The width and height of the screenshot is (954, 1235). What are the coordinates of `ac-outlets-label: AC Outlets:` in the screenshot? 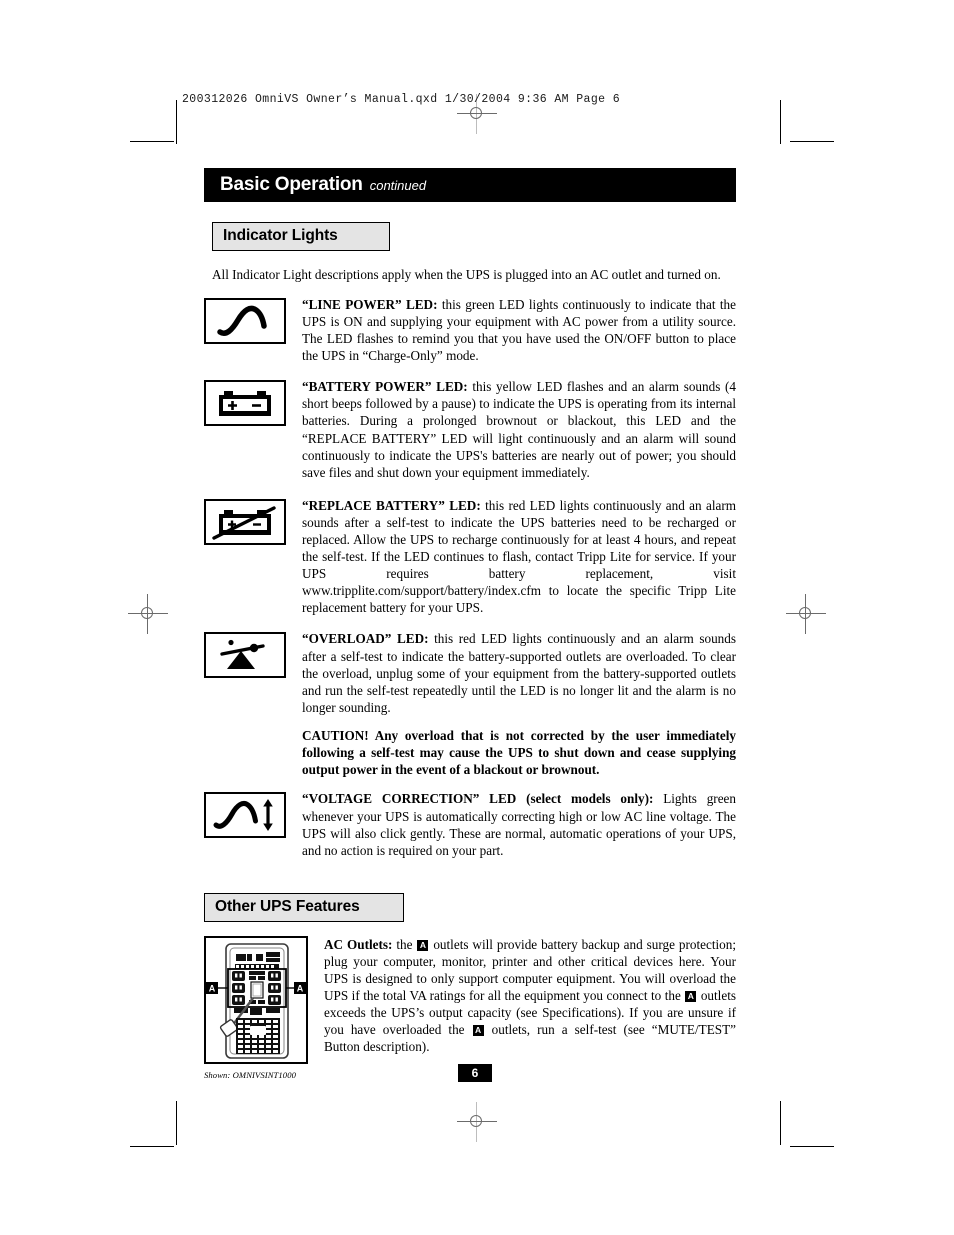 It's located at (358, 944).